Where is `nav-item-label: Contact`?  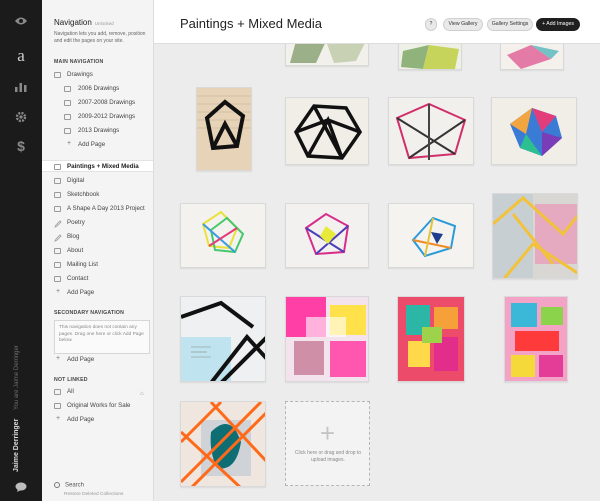
nav-item-label: Contact is located at coordinates (78, 278).